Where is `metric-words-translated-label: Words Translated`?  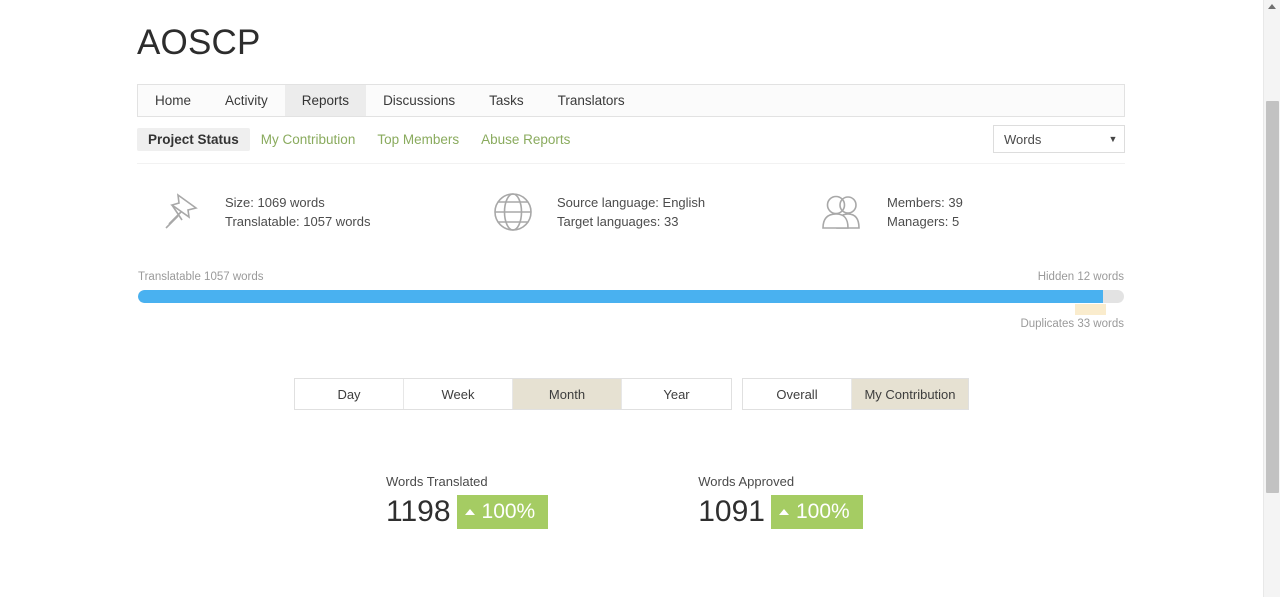 metric-words-translated-label: Words Translated is located at coordinates (437, 481).